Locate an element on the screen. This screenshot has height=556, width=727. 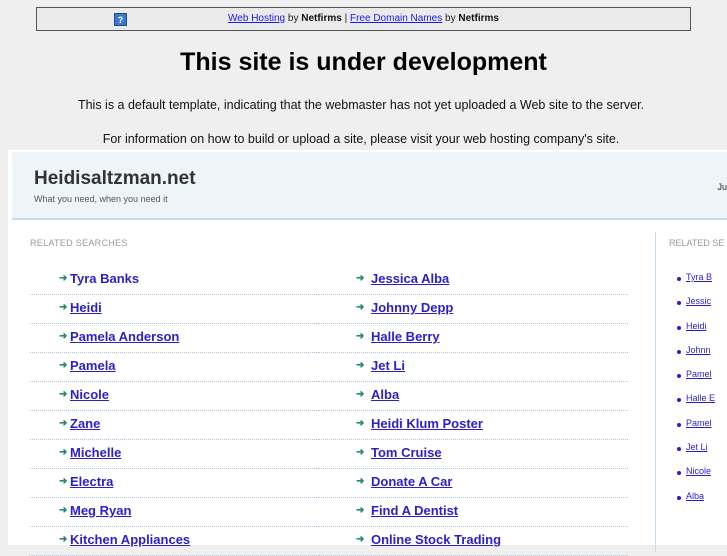
related-search-item: ➜ Michelle is located at coordinates (173, 454).